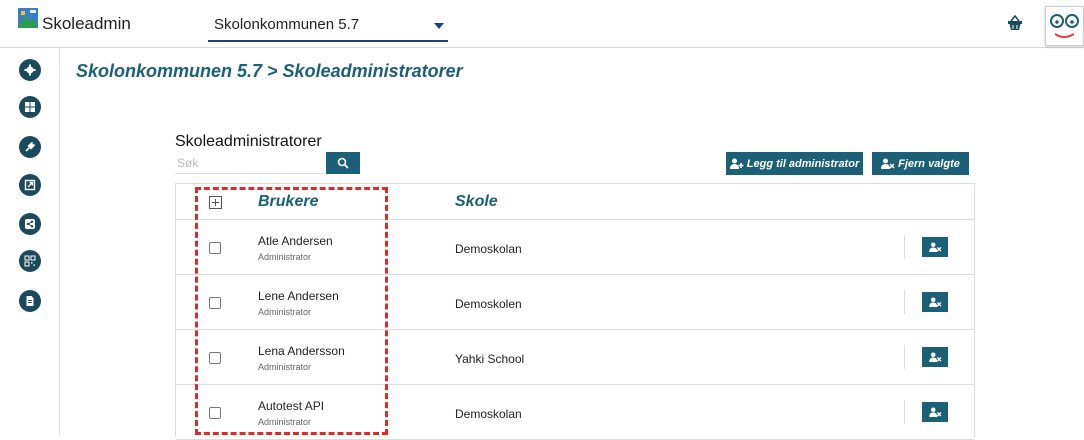  What do you see at coordinates (298, 296) in the screenshot?
I see `user-name: Lene Andersen` at bounding box center [298, 296].